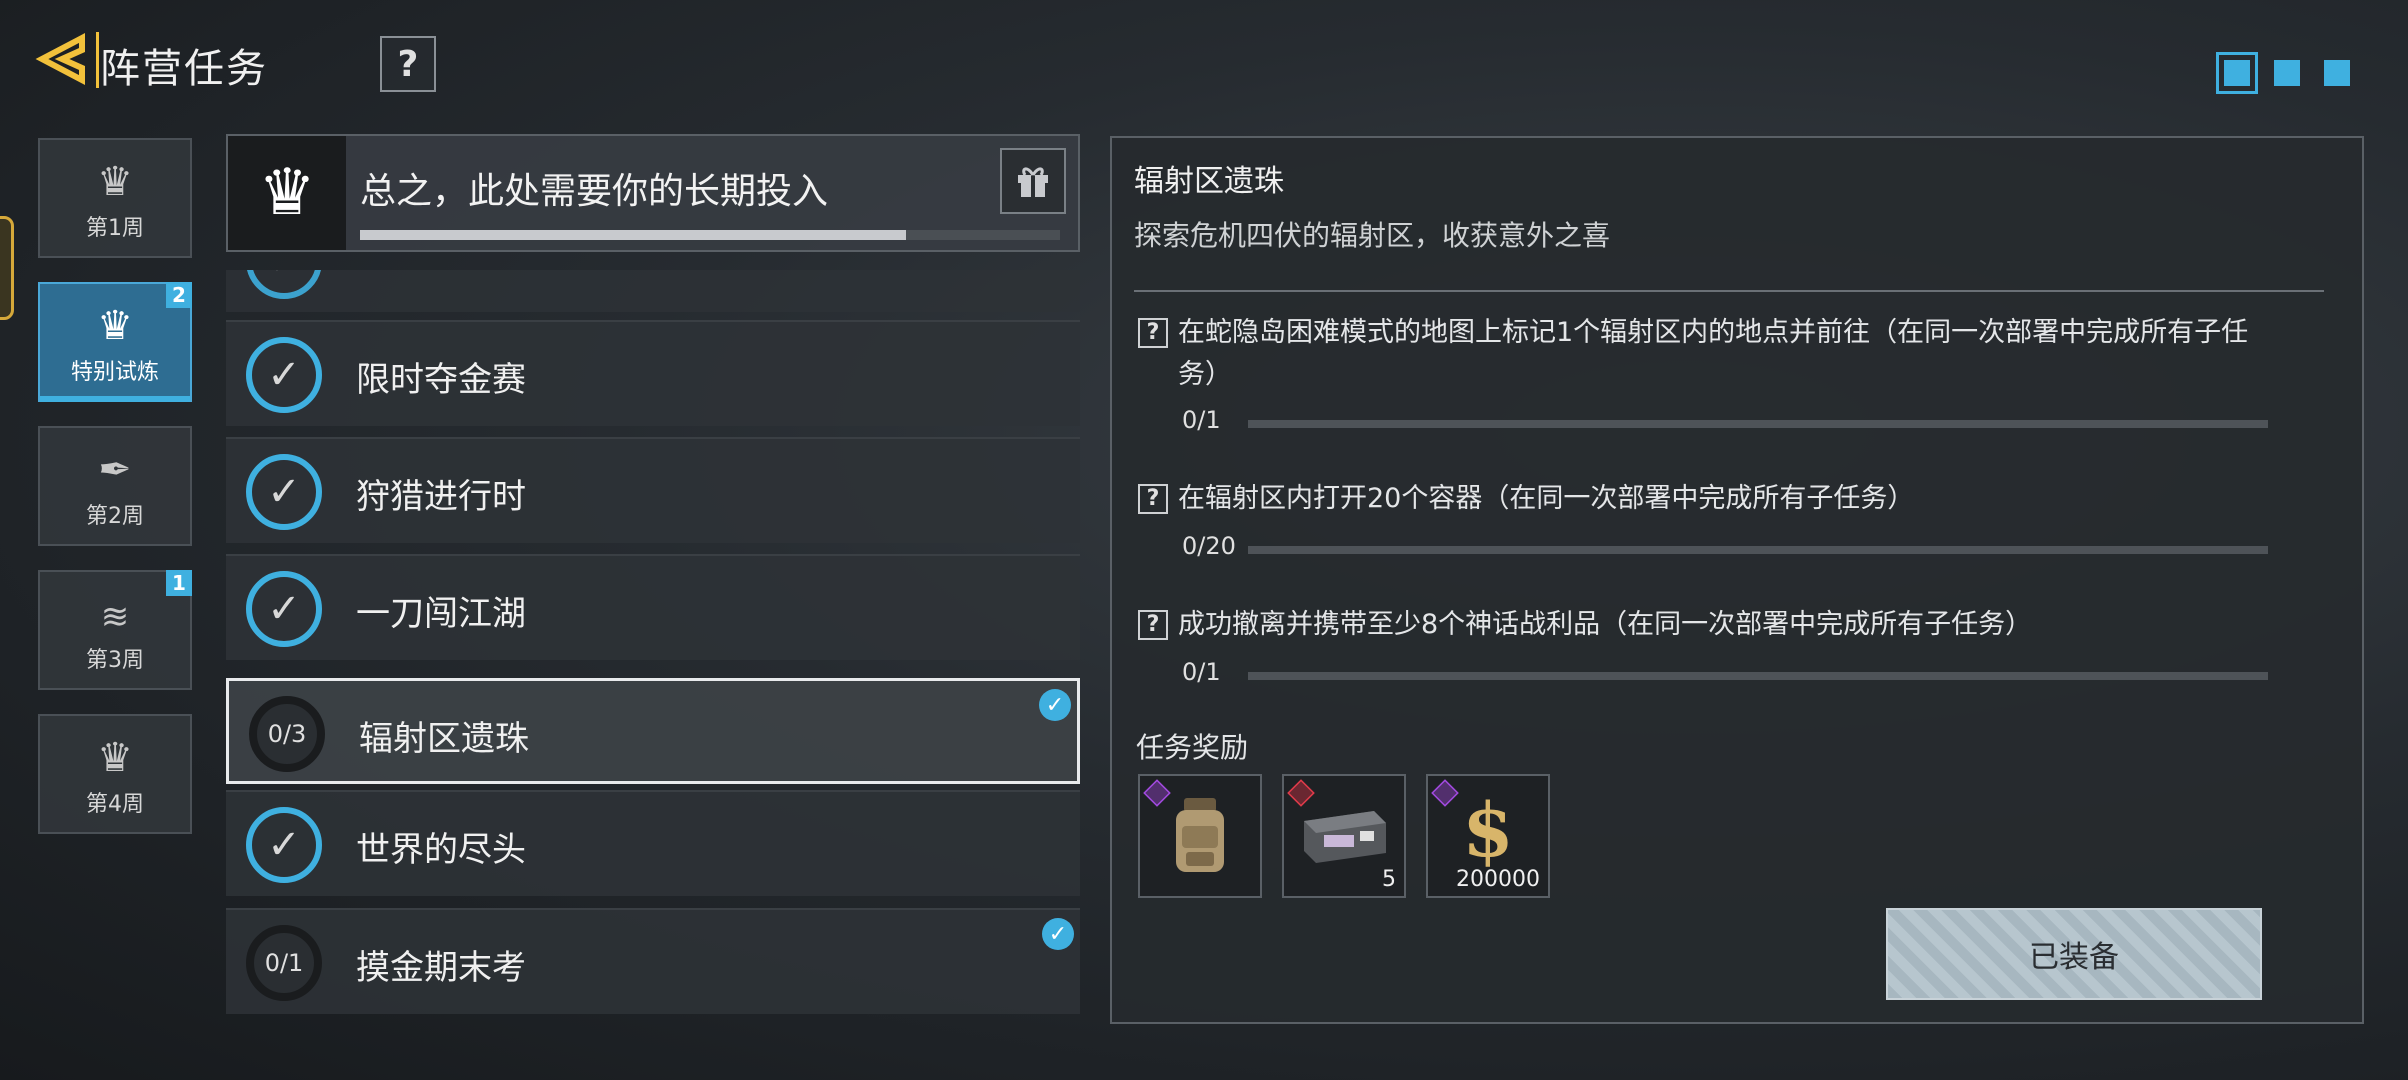  I want to click on week-tab-special: ♛ 特别试炼 2, so click(115, 342).